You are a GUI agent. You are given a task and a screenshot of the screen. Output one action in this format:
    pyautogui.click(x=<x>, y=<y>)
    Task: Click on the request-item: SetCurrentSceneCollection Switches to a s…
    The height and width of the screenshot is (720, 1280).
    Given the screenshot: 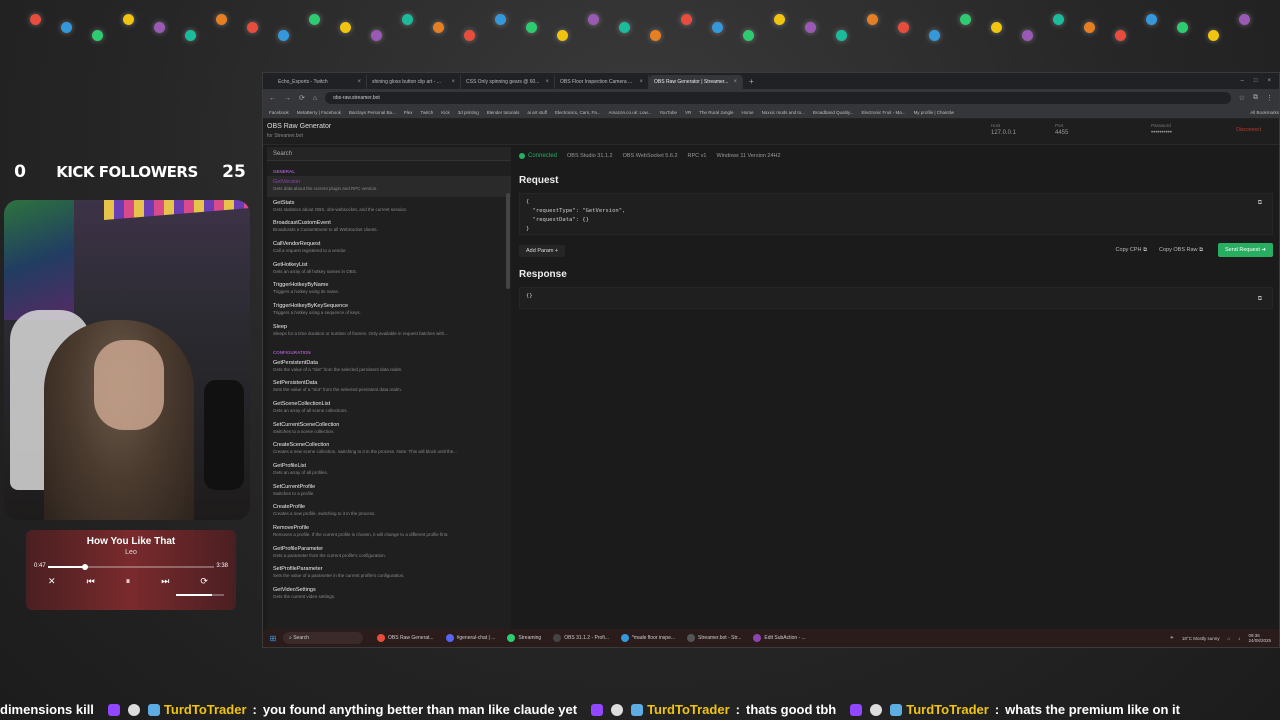 What is the action you would take?
    pyautogui.click(x=389, y=429)
    